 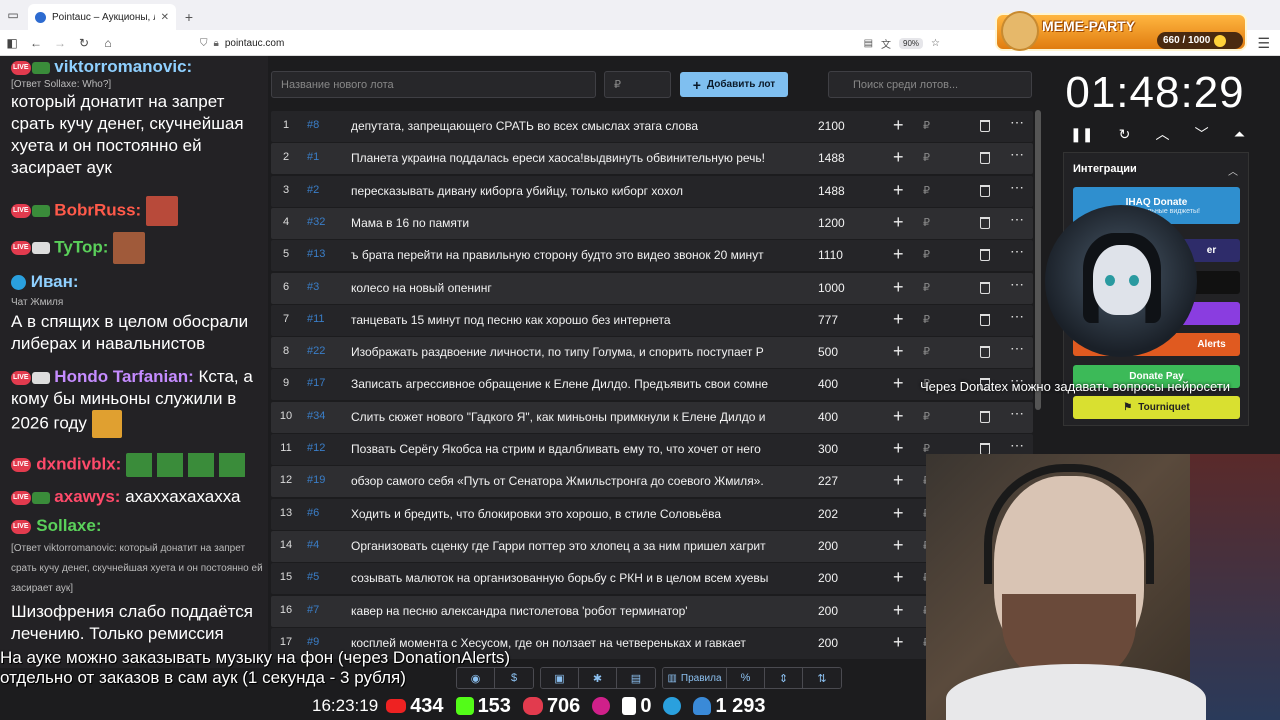 I want to click on github-icon: ◉, so click(x=476, y=678).